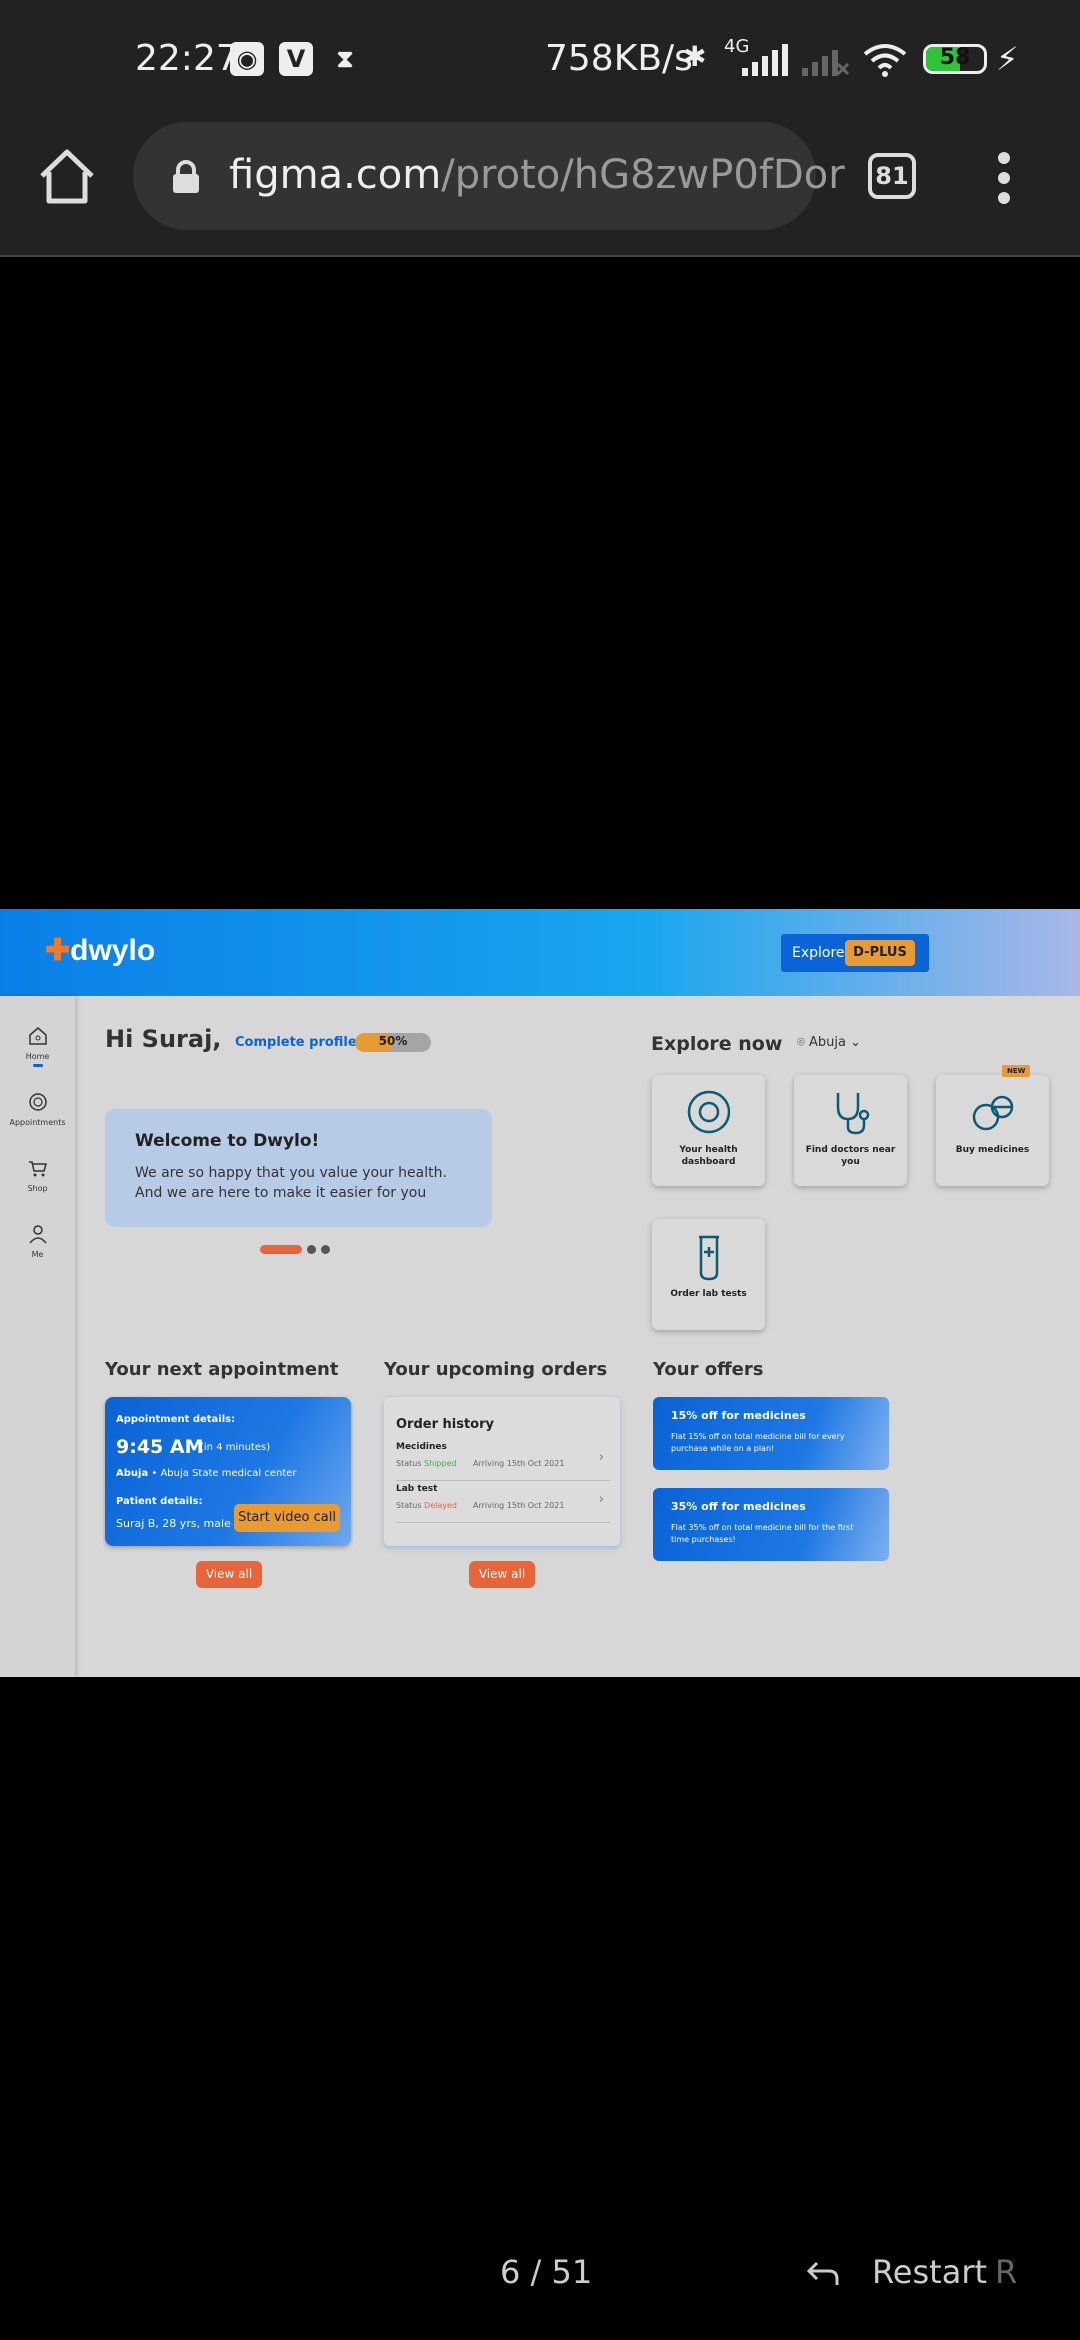 This screenshot has height=2340, width=1080. I want to click on view-all-appointments-button: View all, so click(229, 1574).